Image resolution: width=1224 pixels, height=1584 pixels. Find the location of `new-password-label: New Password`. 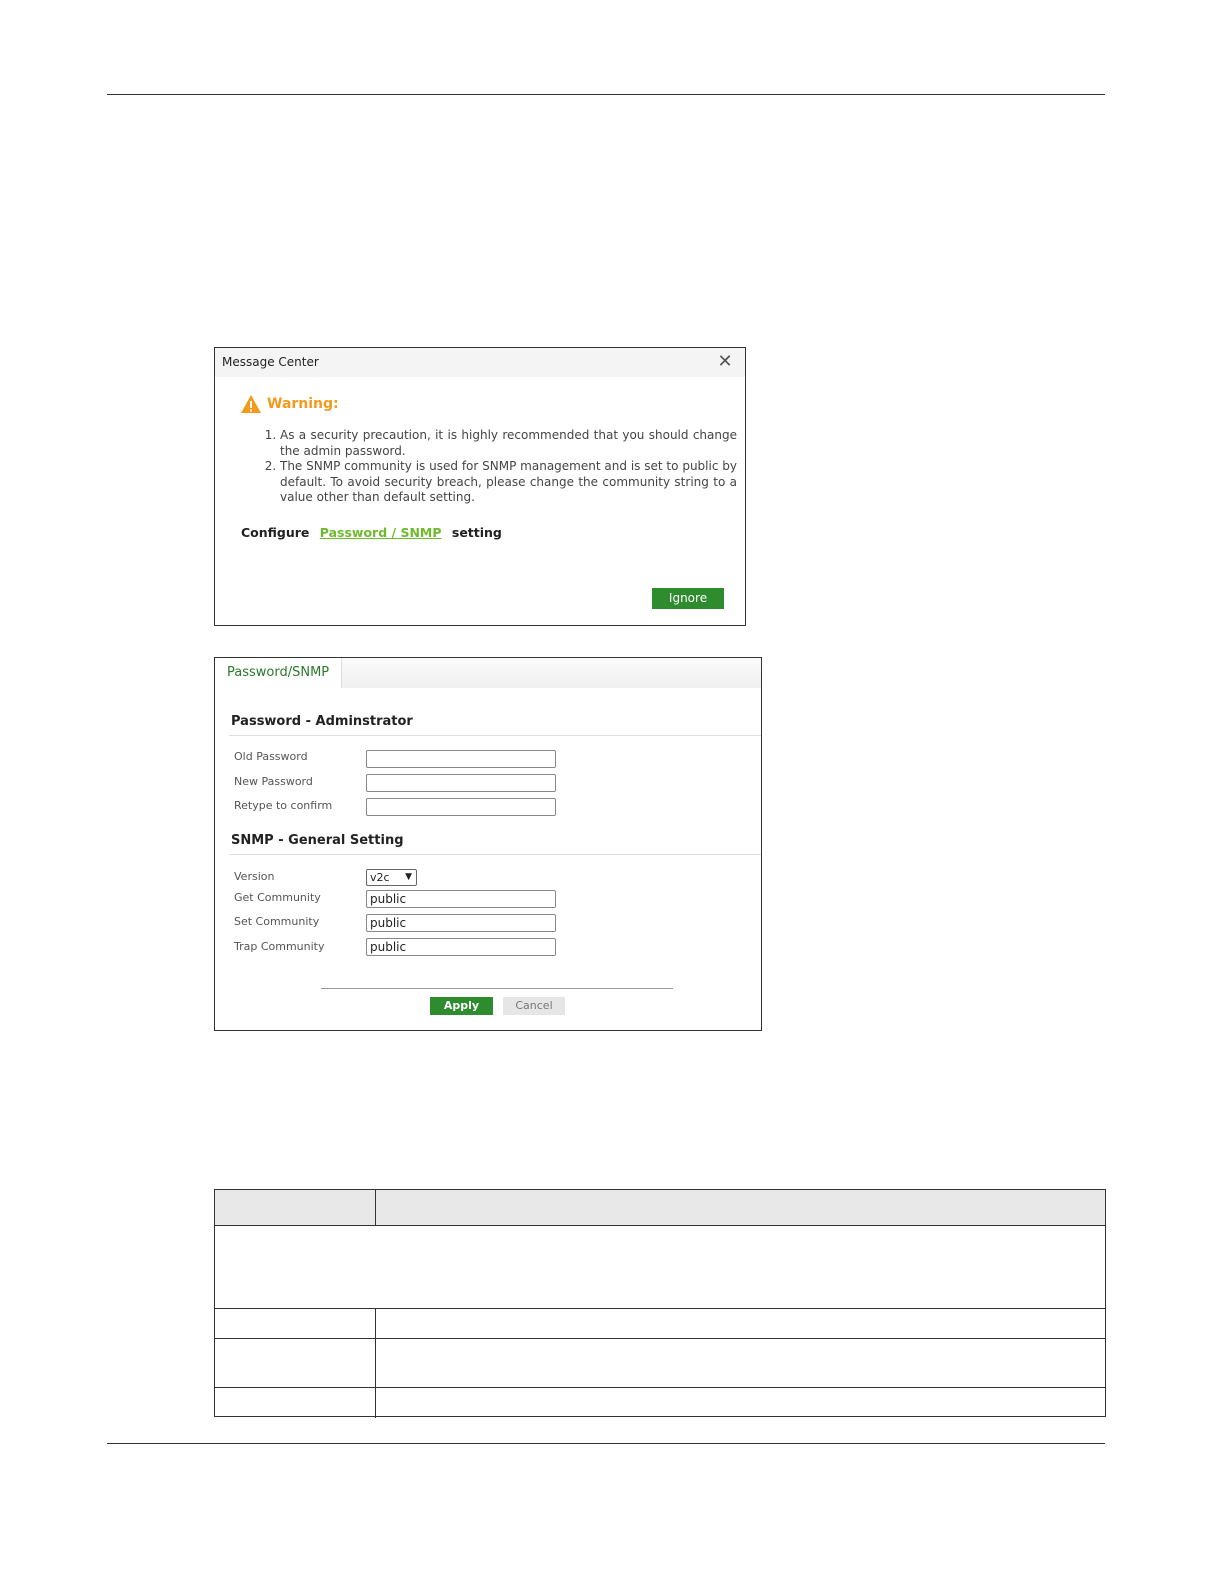

new-password-label: New Password is located at coordinates (273, 781).